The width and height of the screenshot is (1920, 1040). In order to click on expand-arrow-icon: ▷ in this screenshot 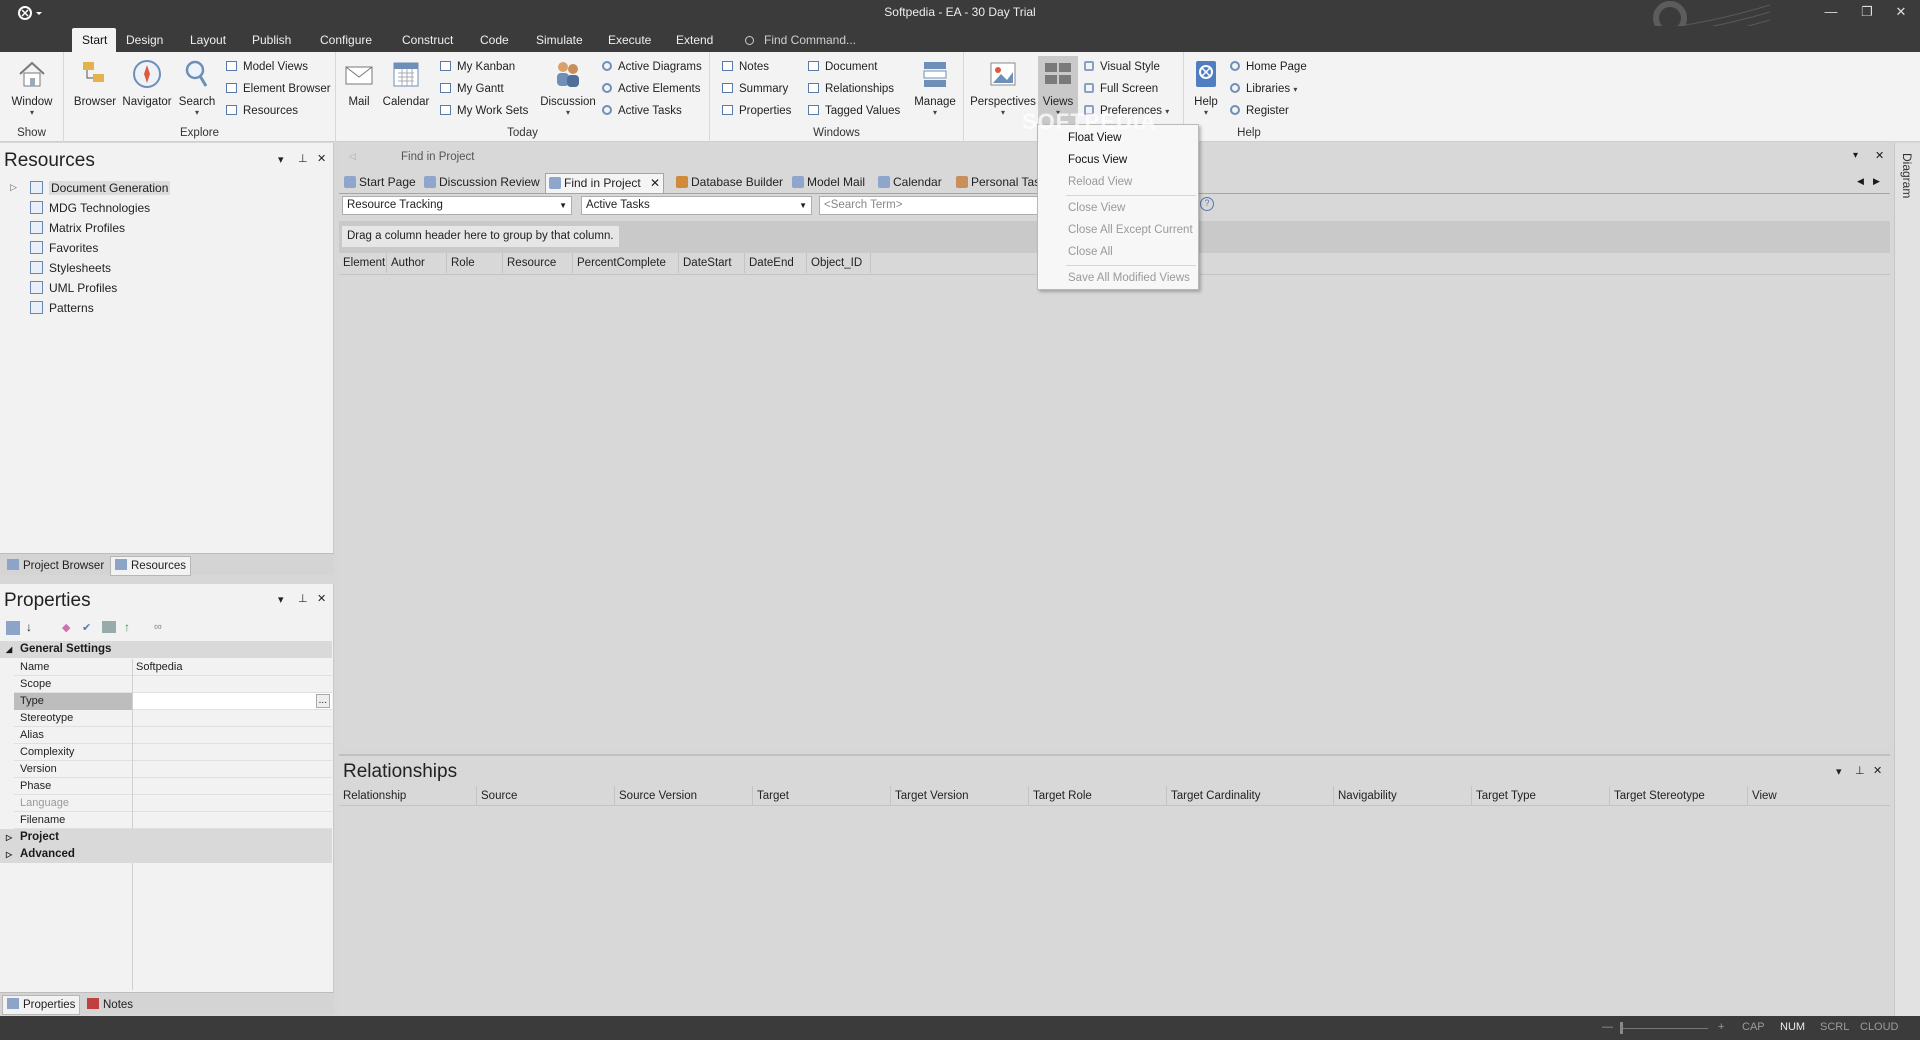, I will do `click(13, 187)`.